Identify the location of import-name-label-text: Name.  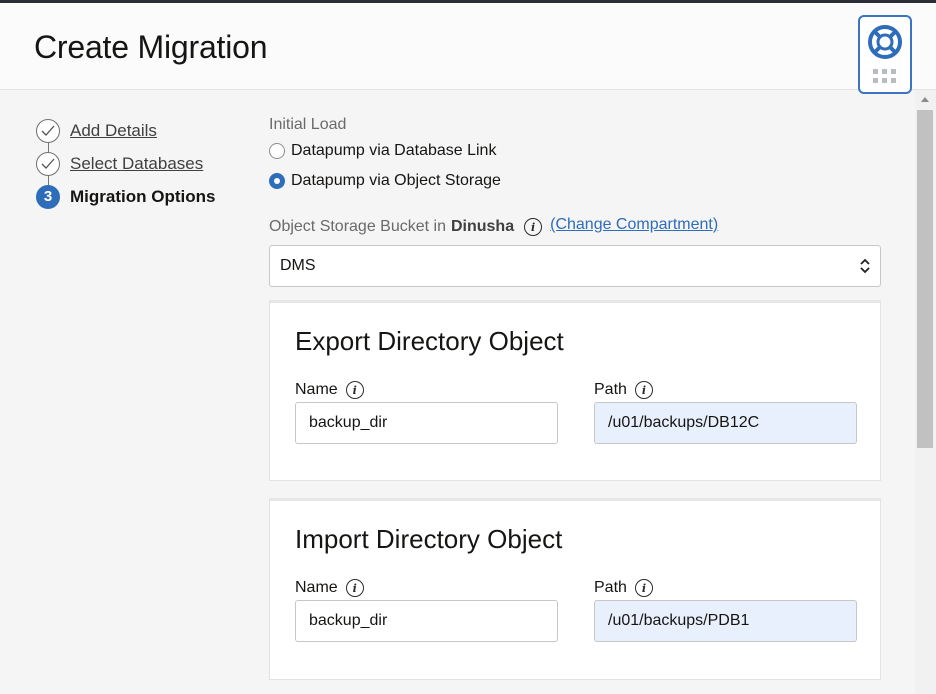
(316, 587).